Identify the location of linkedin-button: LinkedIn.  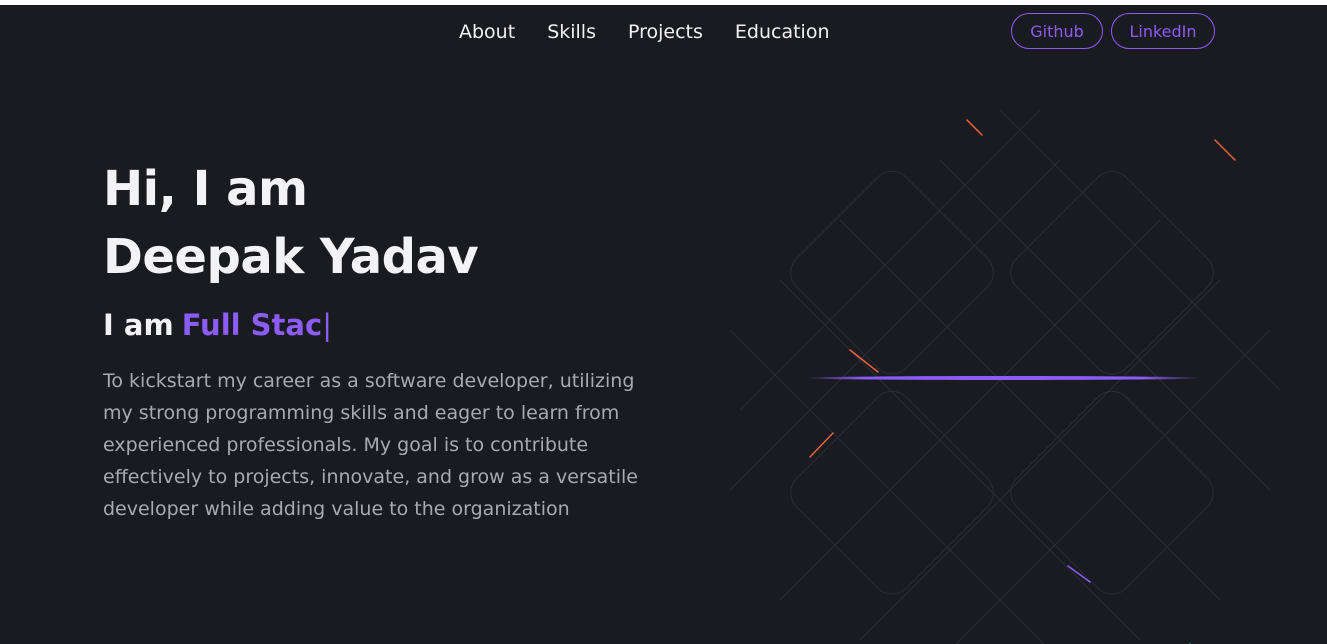
(1163, 31).